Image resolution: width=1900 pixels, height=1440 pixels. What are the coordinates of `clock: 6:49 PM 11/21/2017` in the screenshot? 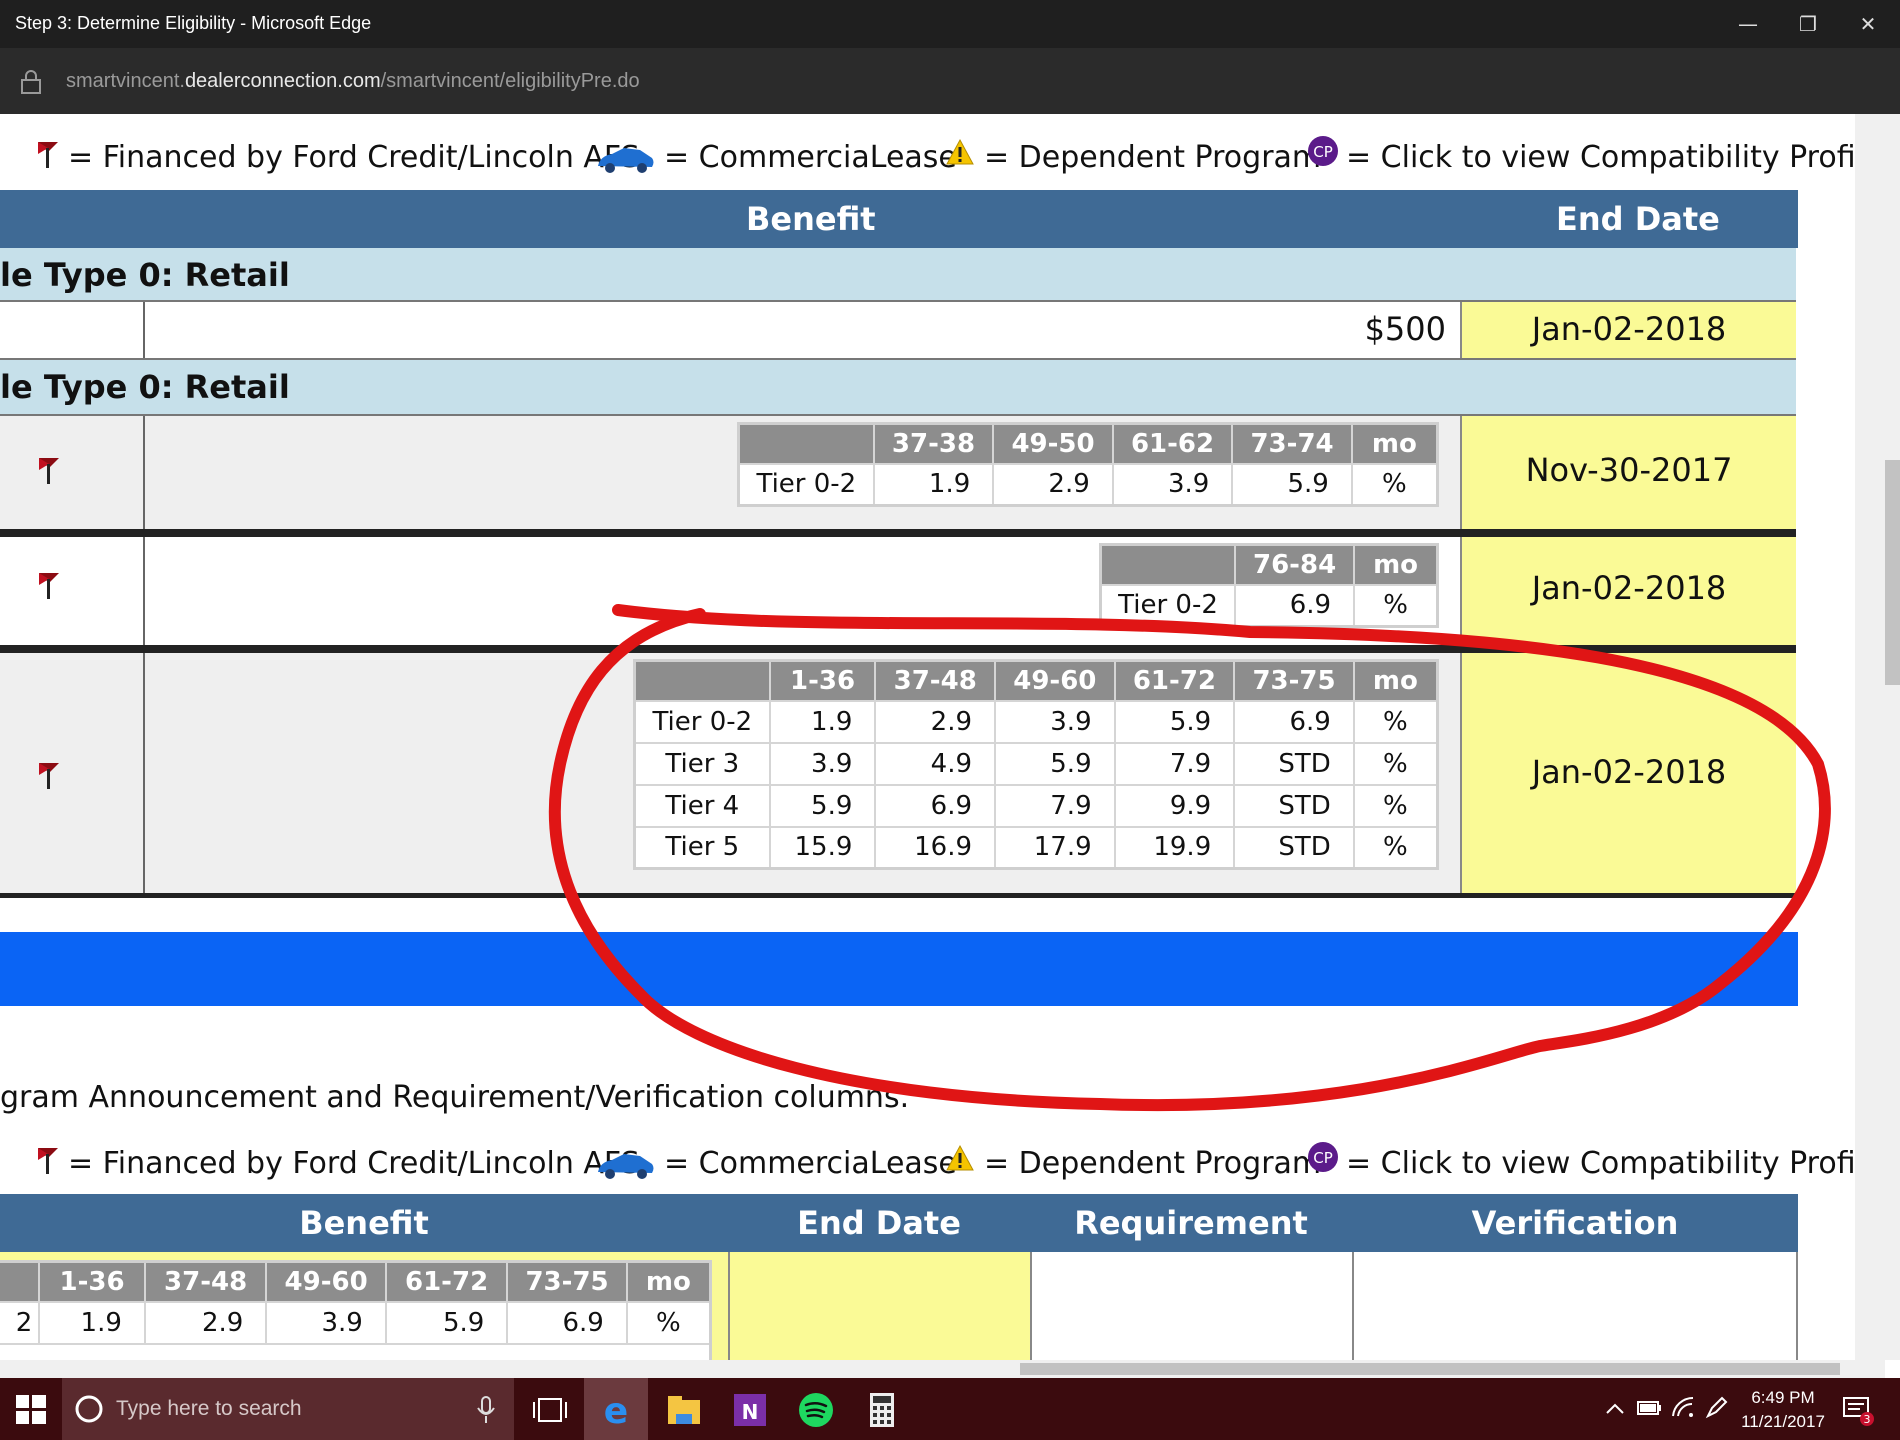 It's located at (1783, 1410).